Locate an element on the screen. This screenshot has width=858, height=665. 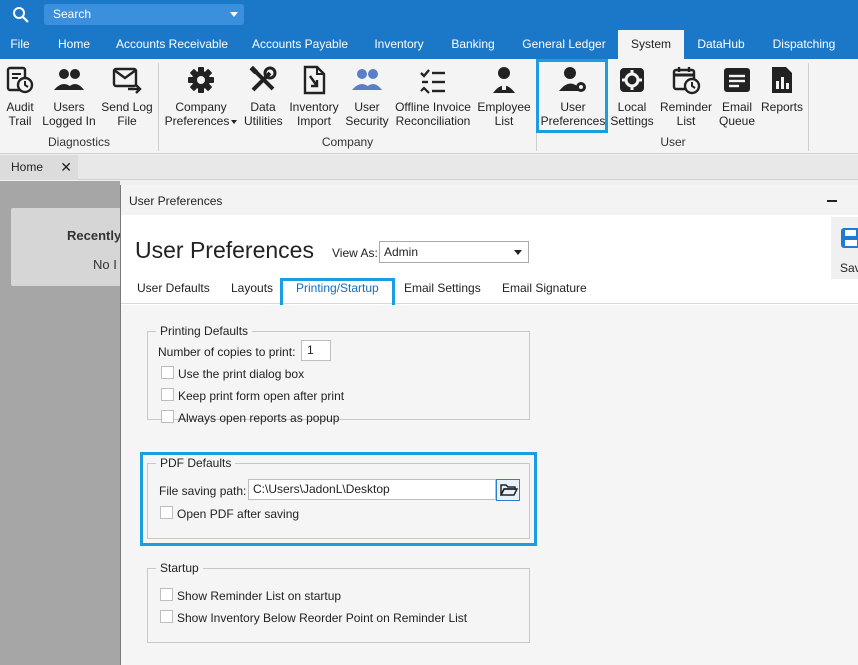
window-titlebar: User Preferences is located at coordinates (489, 200).